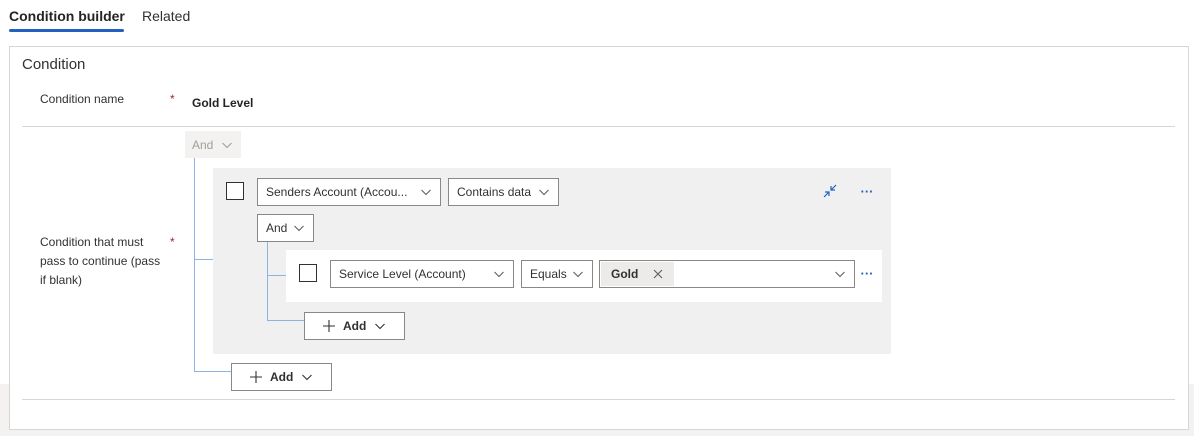  Describe the element at coordinates (222, 103) in the screenshot. I see `condition-name-value: Gold Level` at that location.